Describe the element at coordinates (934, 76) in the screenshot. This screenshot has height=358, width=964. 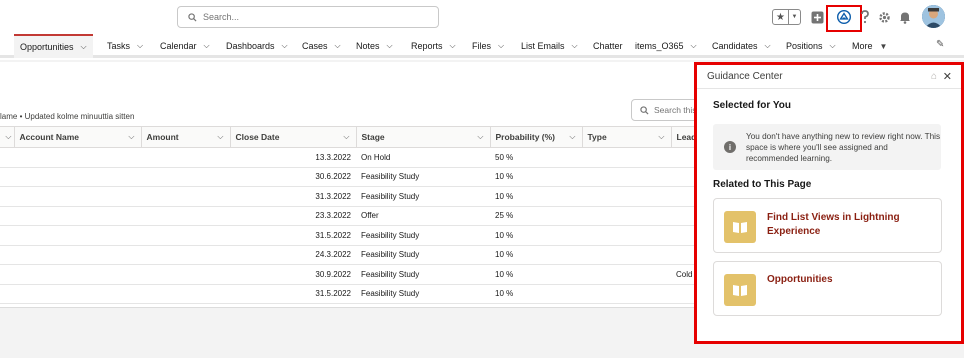
I see `home-icon: ⌂` at that location.